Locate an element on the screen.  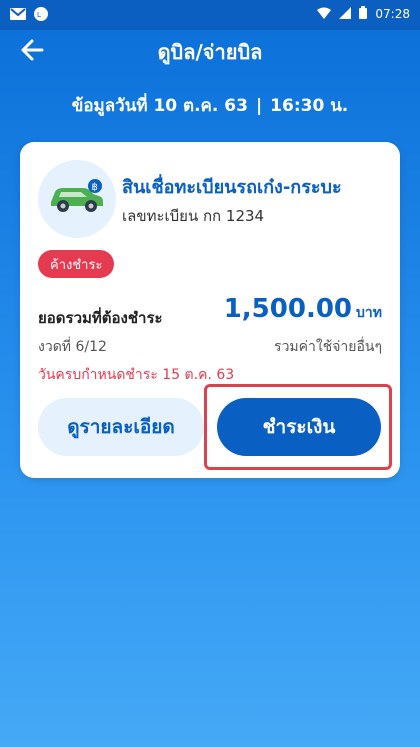
battery-icon is located at coordinates (363, 14).